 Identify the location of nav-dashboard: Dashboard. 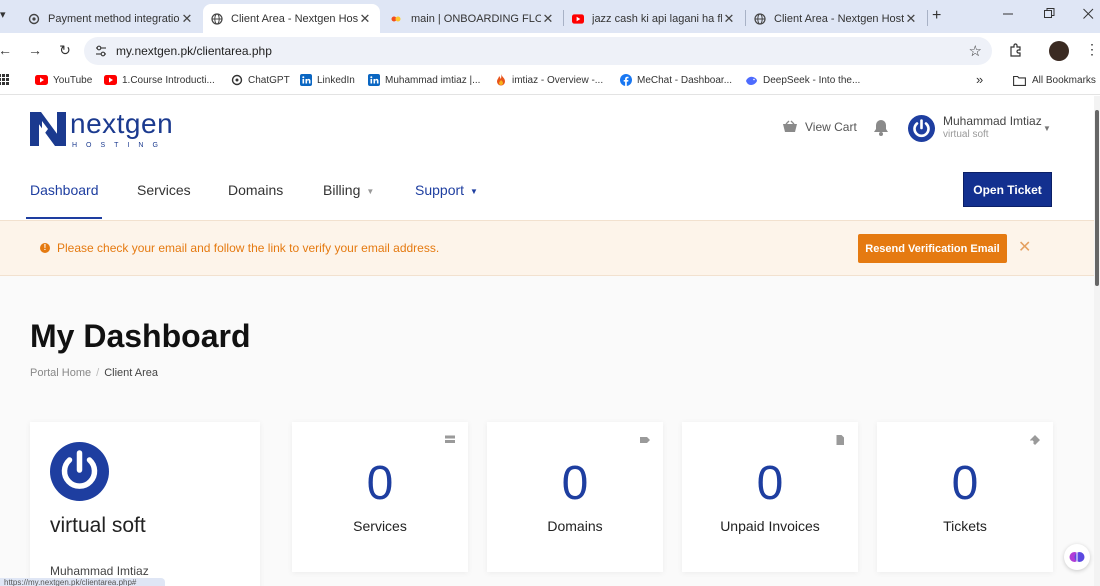
(64, 190).